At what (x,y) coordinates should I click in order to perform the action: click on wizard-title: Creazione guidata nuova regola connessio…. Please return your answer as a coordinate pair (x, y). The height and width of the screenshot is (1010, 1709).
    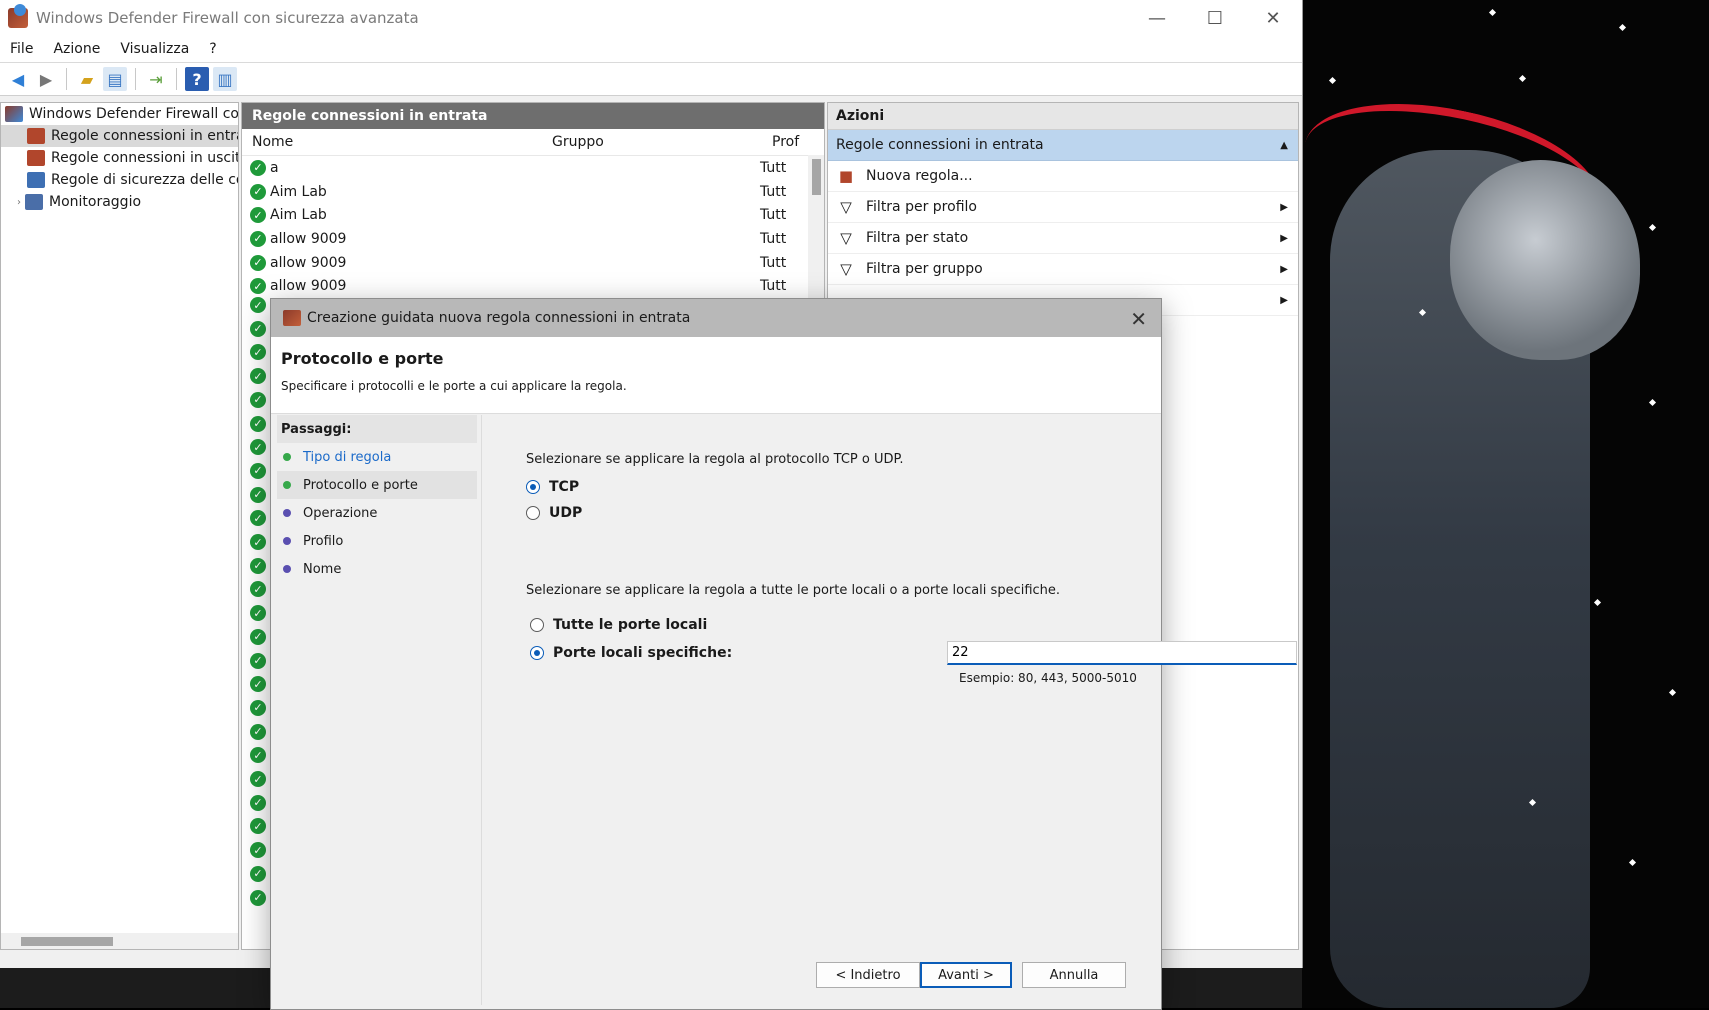
    Looking at the image, I should click on (499, 318).